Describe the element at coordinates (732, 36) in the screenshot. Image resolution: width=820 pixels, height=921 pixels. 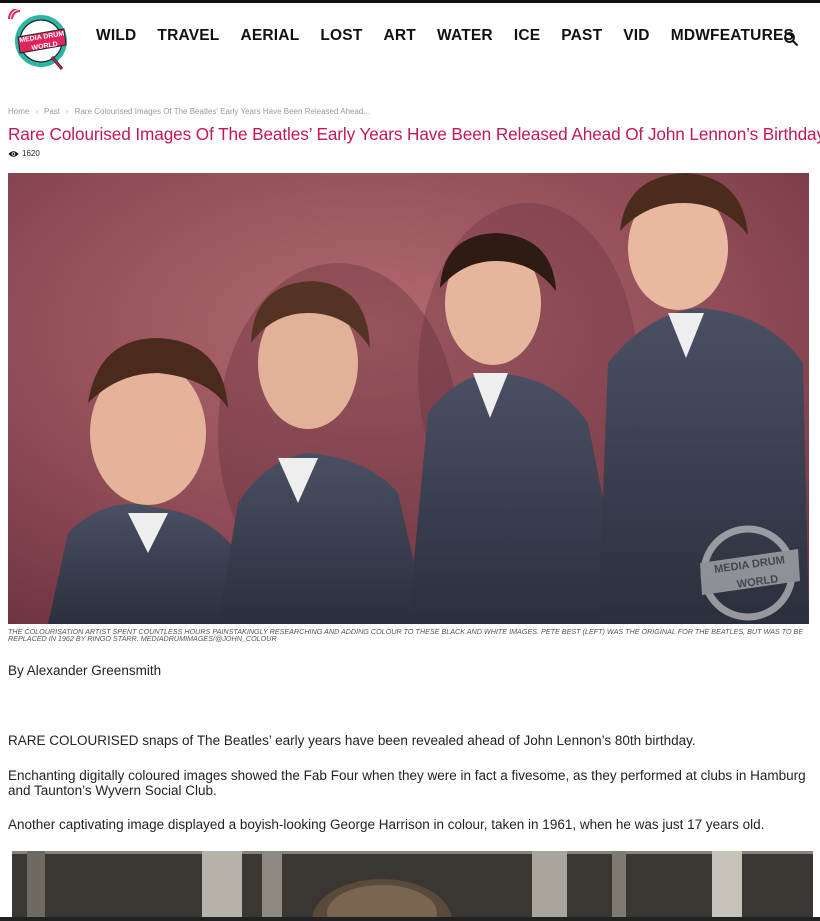
I see `nav-item-mdwfeatures: MDWFEATURES` at that location.